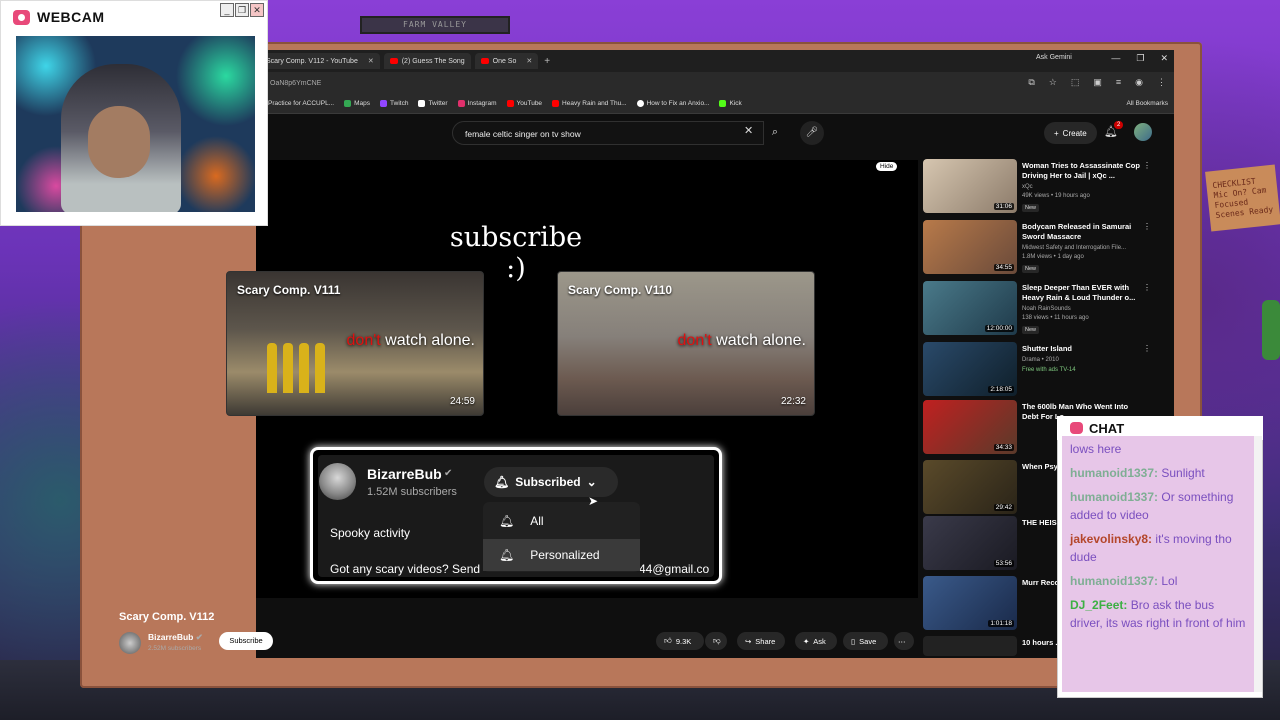 The width and height of the screenshot is (1280, 720). I want to click on more-actions-button: ⋯, so click(904, 641).